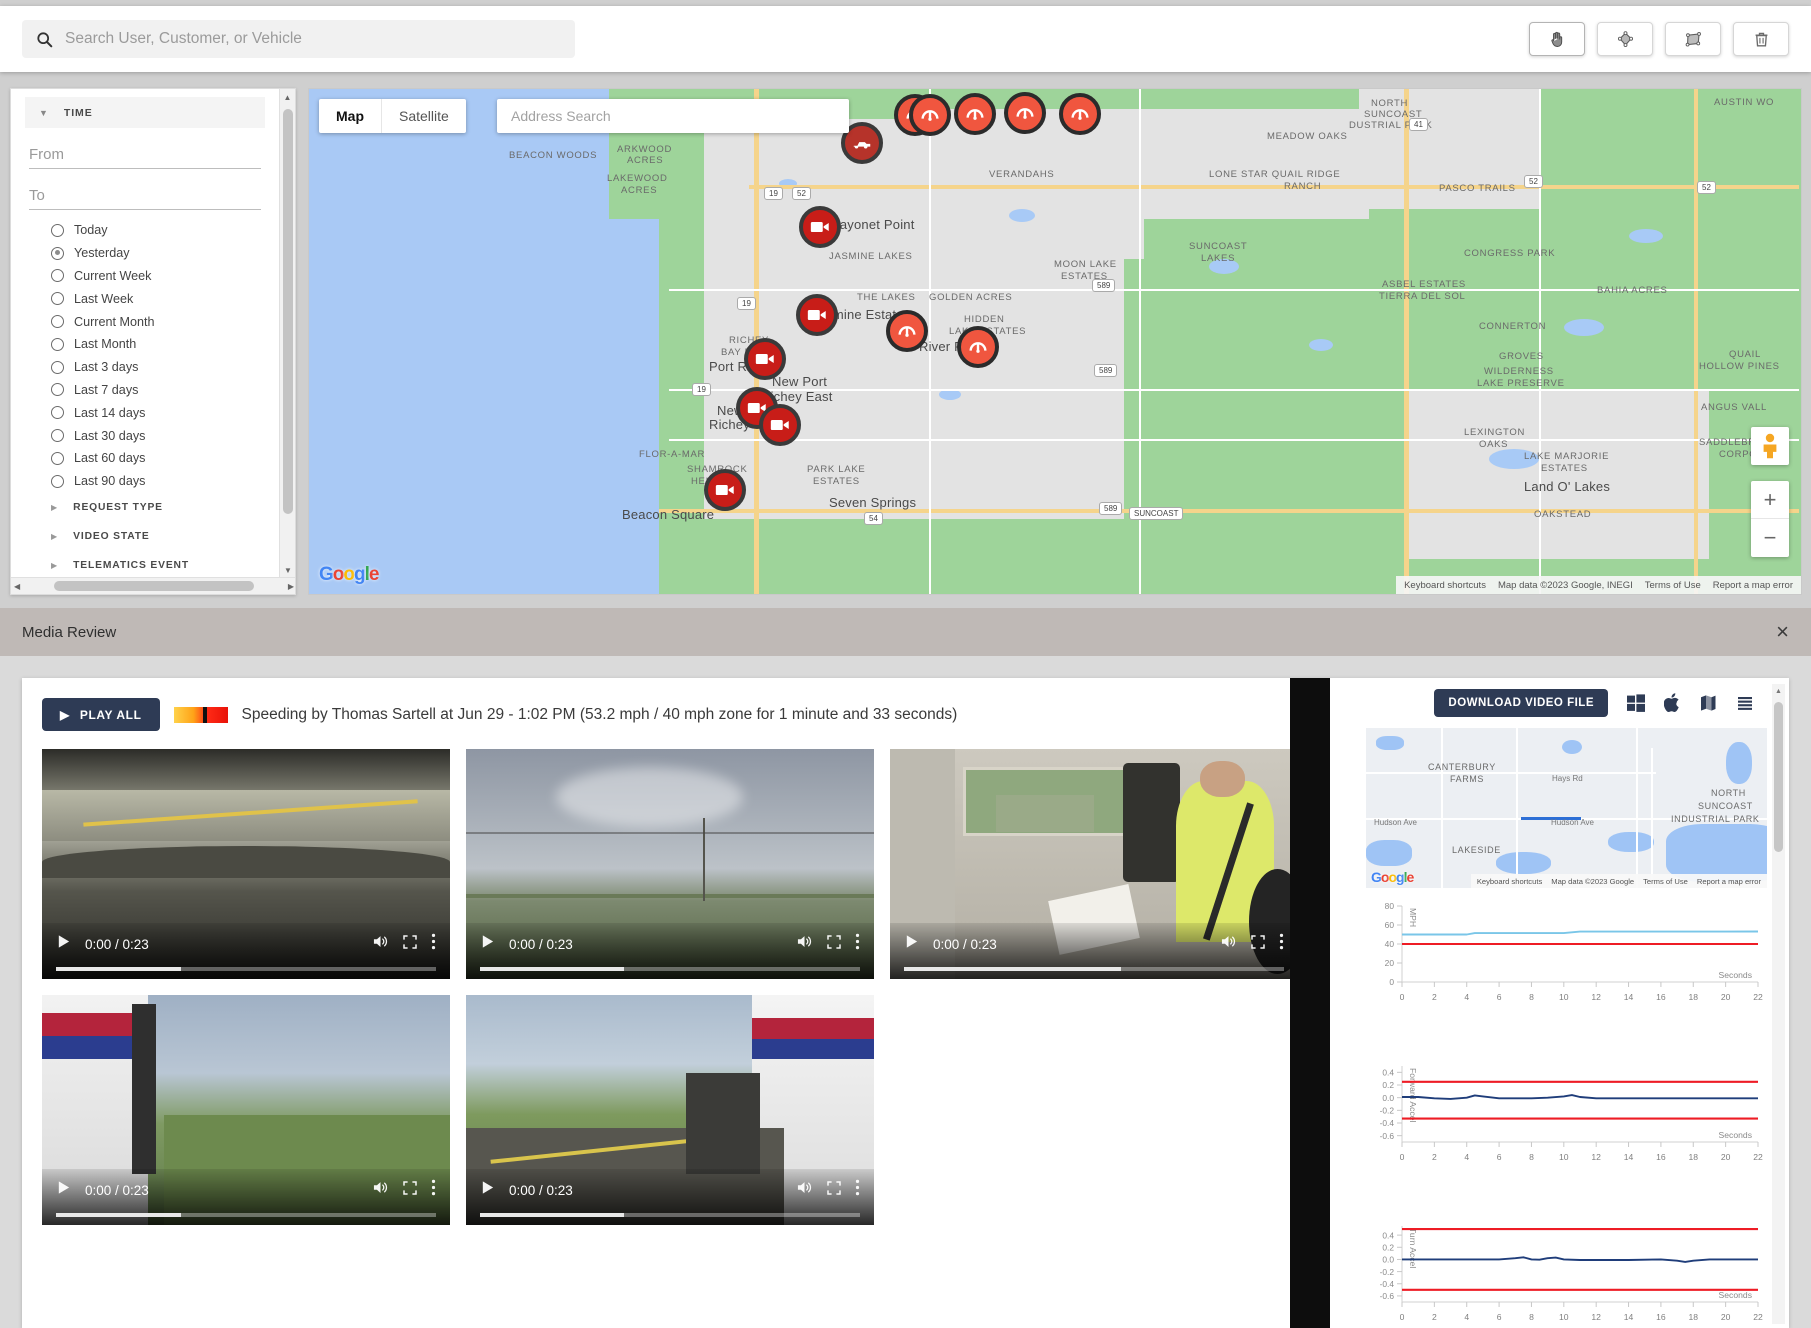 The width and height of the screenshot is (1811, 1328). What do you see at coordinates (158, 298) in the screenshot?
I see `time-preset-last-week: Last Week` at bounding box center [158, 298].